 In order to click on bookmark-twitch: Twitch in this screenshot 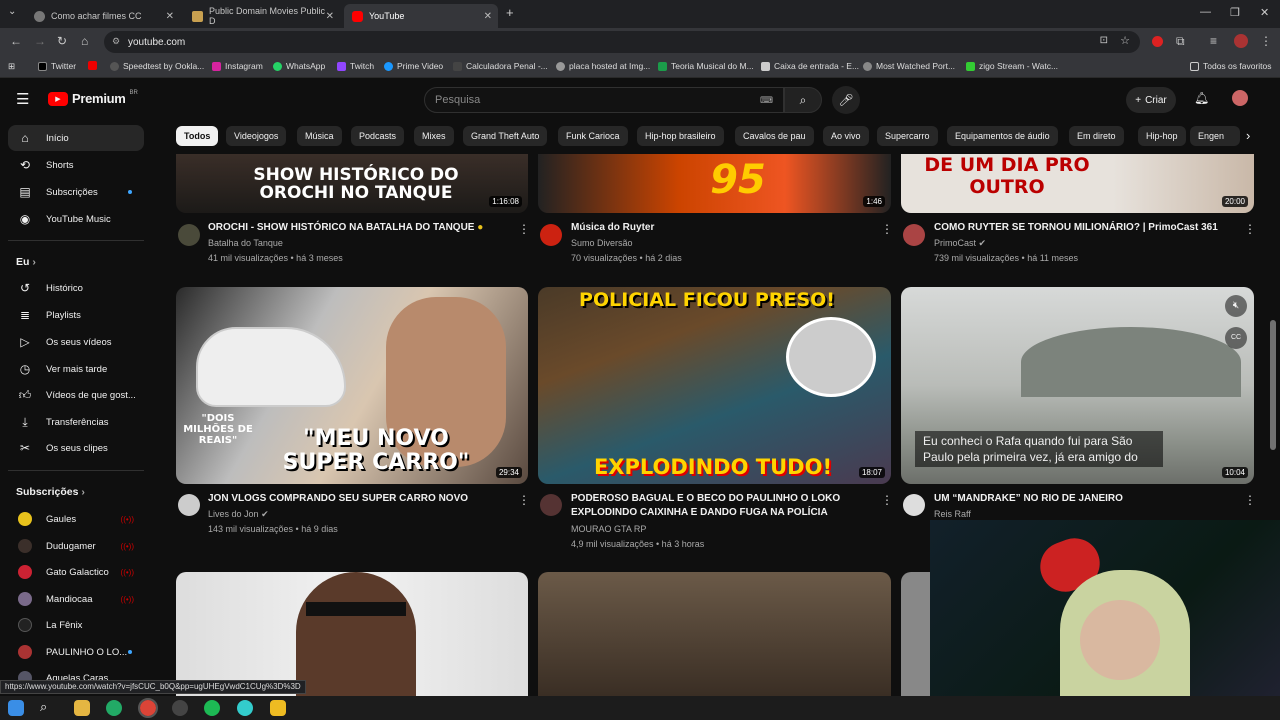, I will do `click(355, 66)`.